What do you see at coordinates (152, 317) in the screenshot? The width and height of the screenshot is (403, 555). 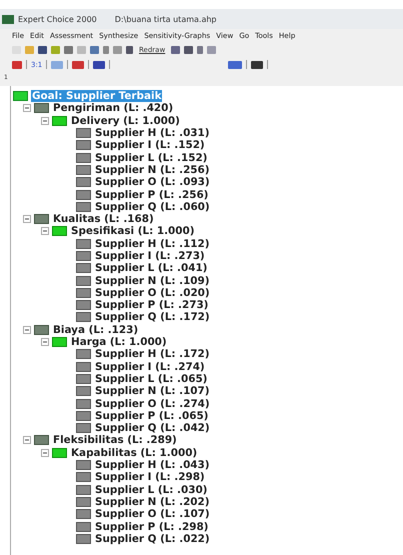 I see `tree-node-label: Supplier Q (L: .172)` at bounding box center [152, 317].